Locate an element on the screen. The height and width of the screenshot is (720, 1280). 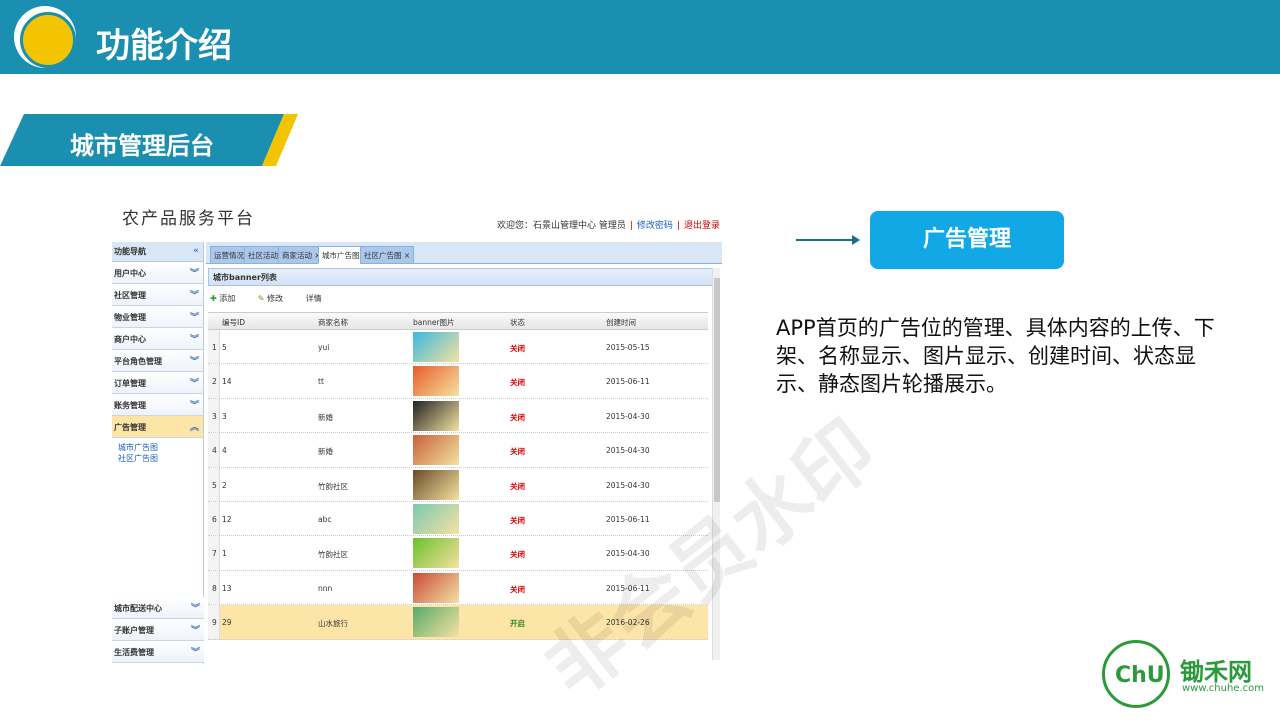
tab-label: 运营情况 is located at coordinates (229, 255).